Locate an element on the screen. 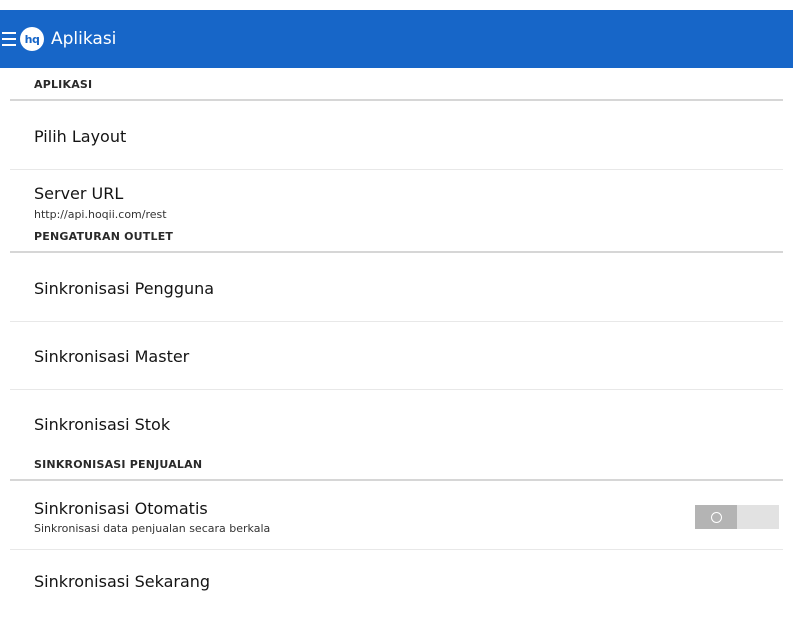  pref-sync-sekarang: Sinkronisasi Sekarang is located at coordinates (396, 580).